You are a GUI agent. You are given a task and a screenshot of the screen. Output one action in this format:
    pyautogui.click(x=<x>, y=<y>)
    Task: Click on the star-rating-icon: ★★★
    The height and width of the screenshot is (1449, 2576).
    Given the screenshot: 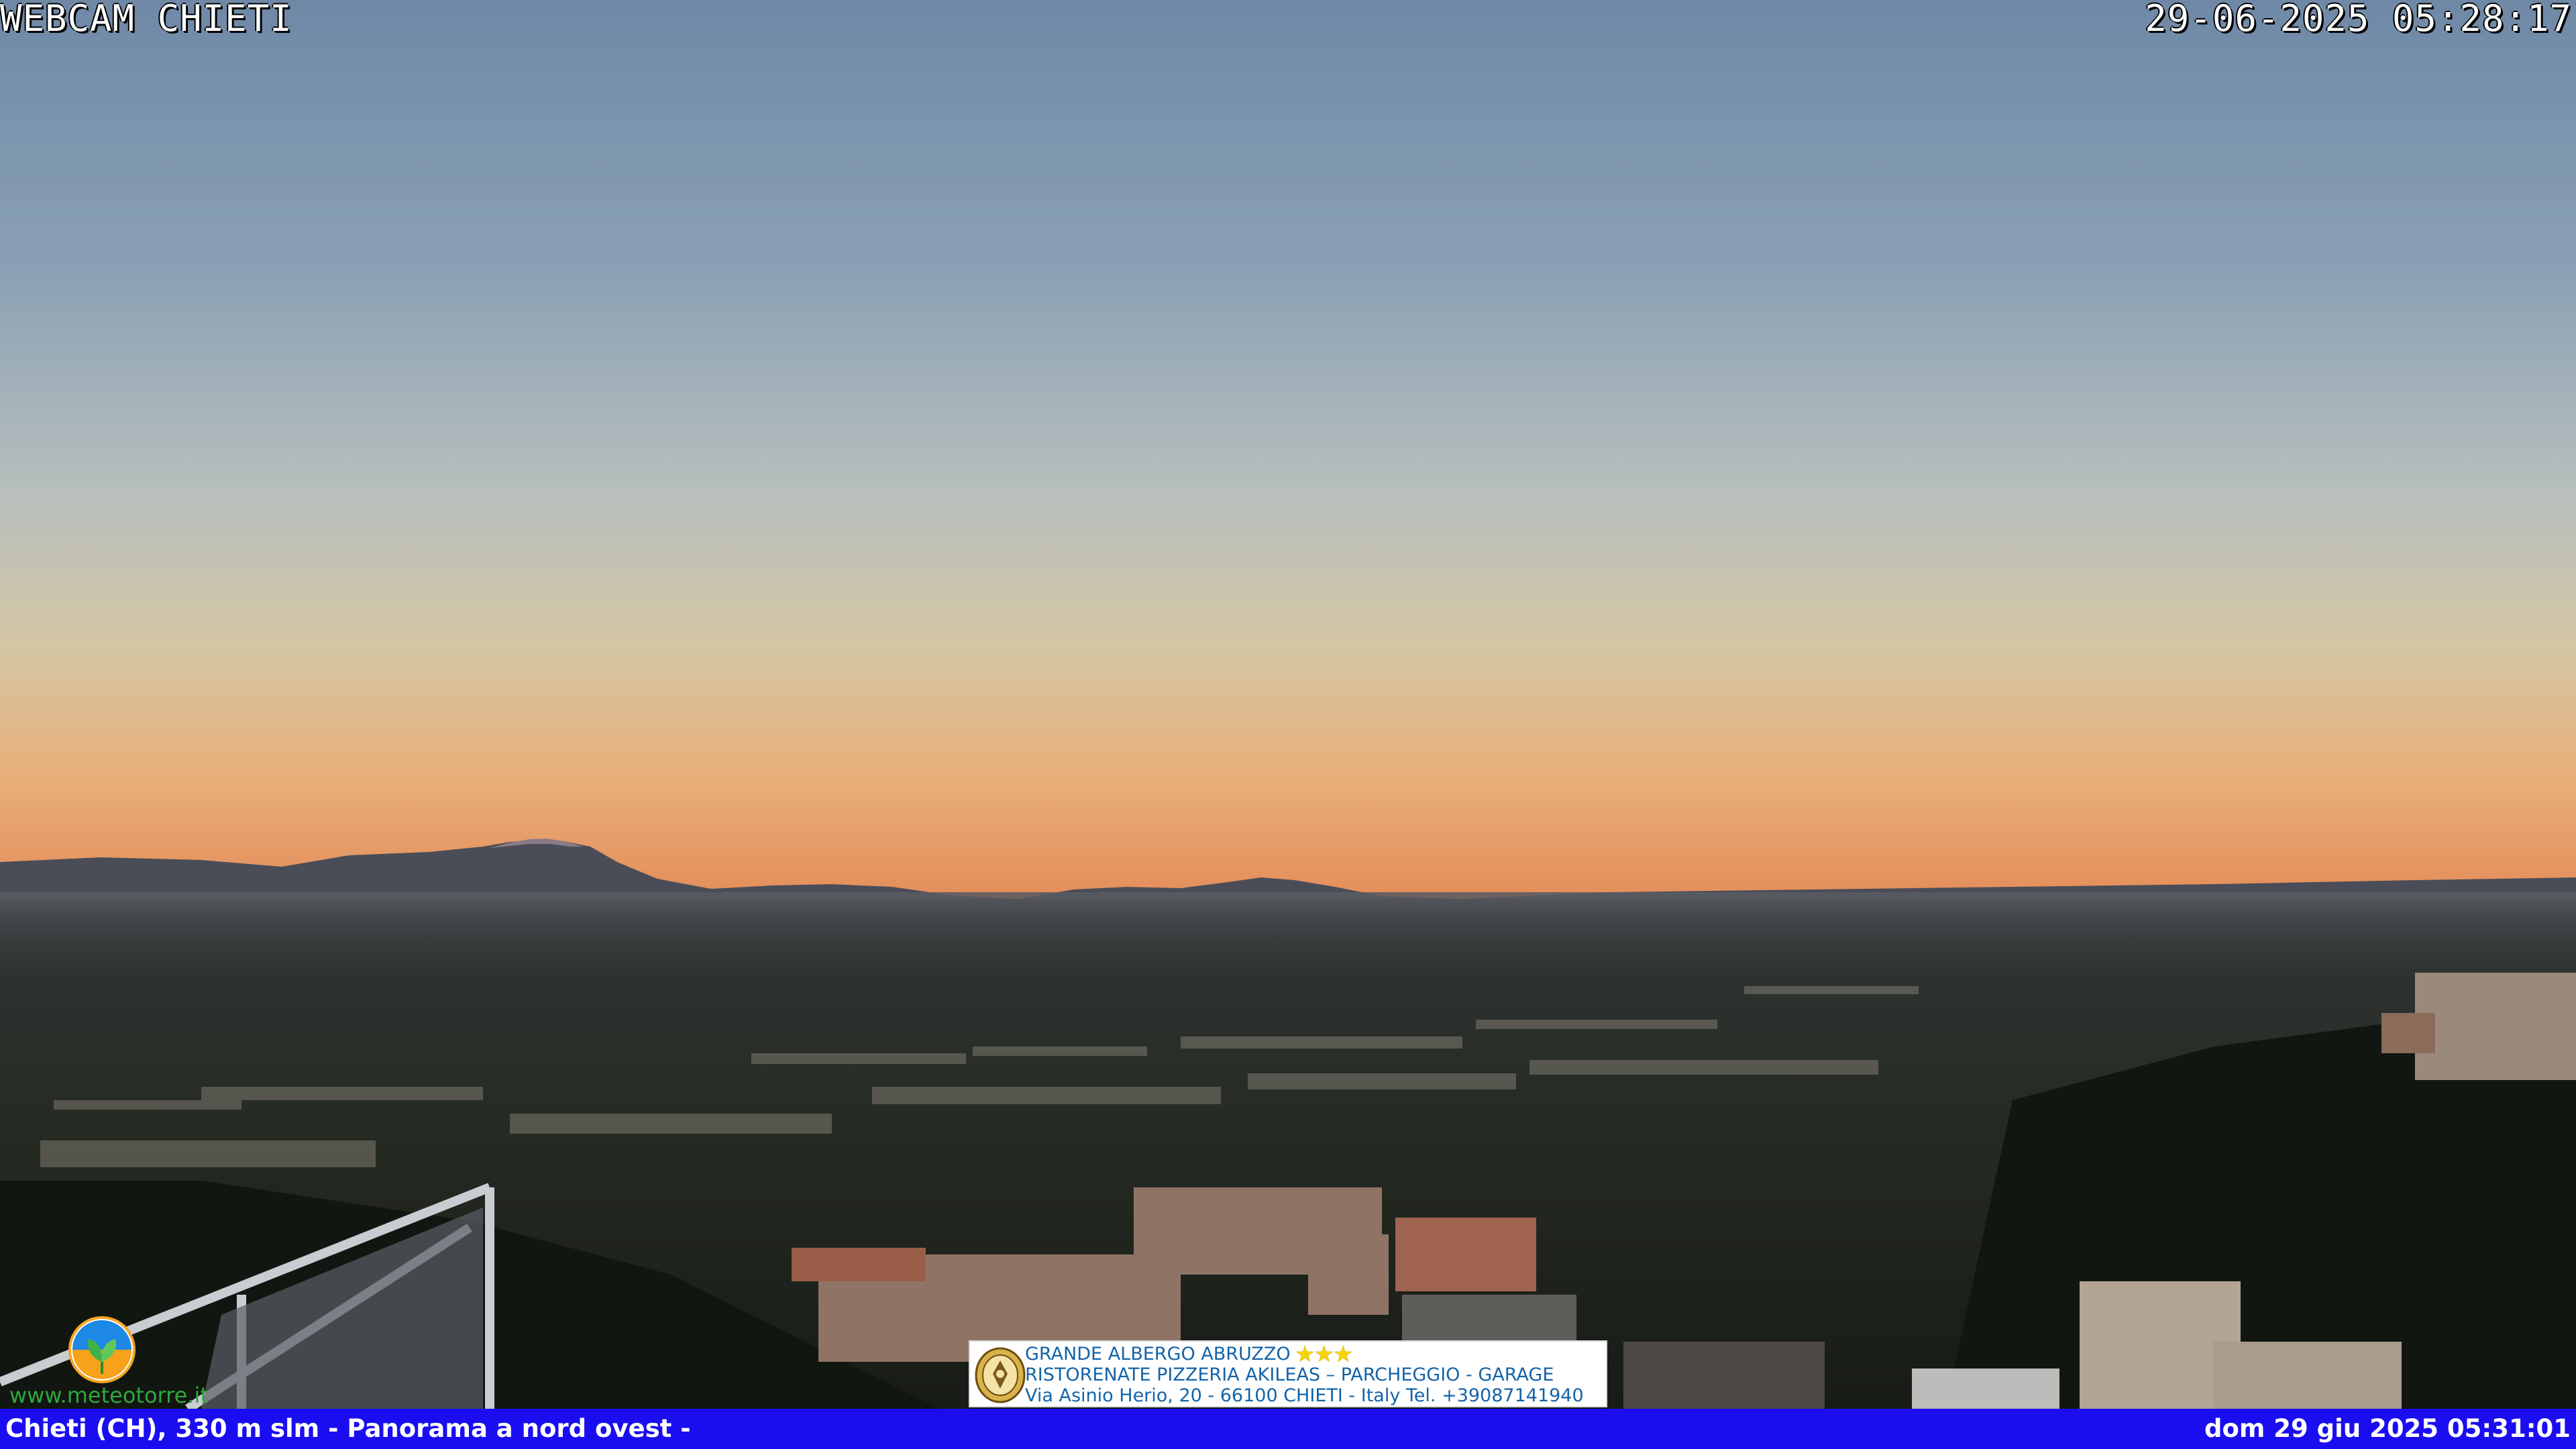 What is the action you would take?
    pyautogui.click(x=1324, y=1354)
    